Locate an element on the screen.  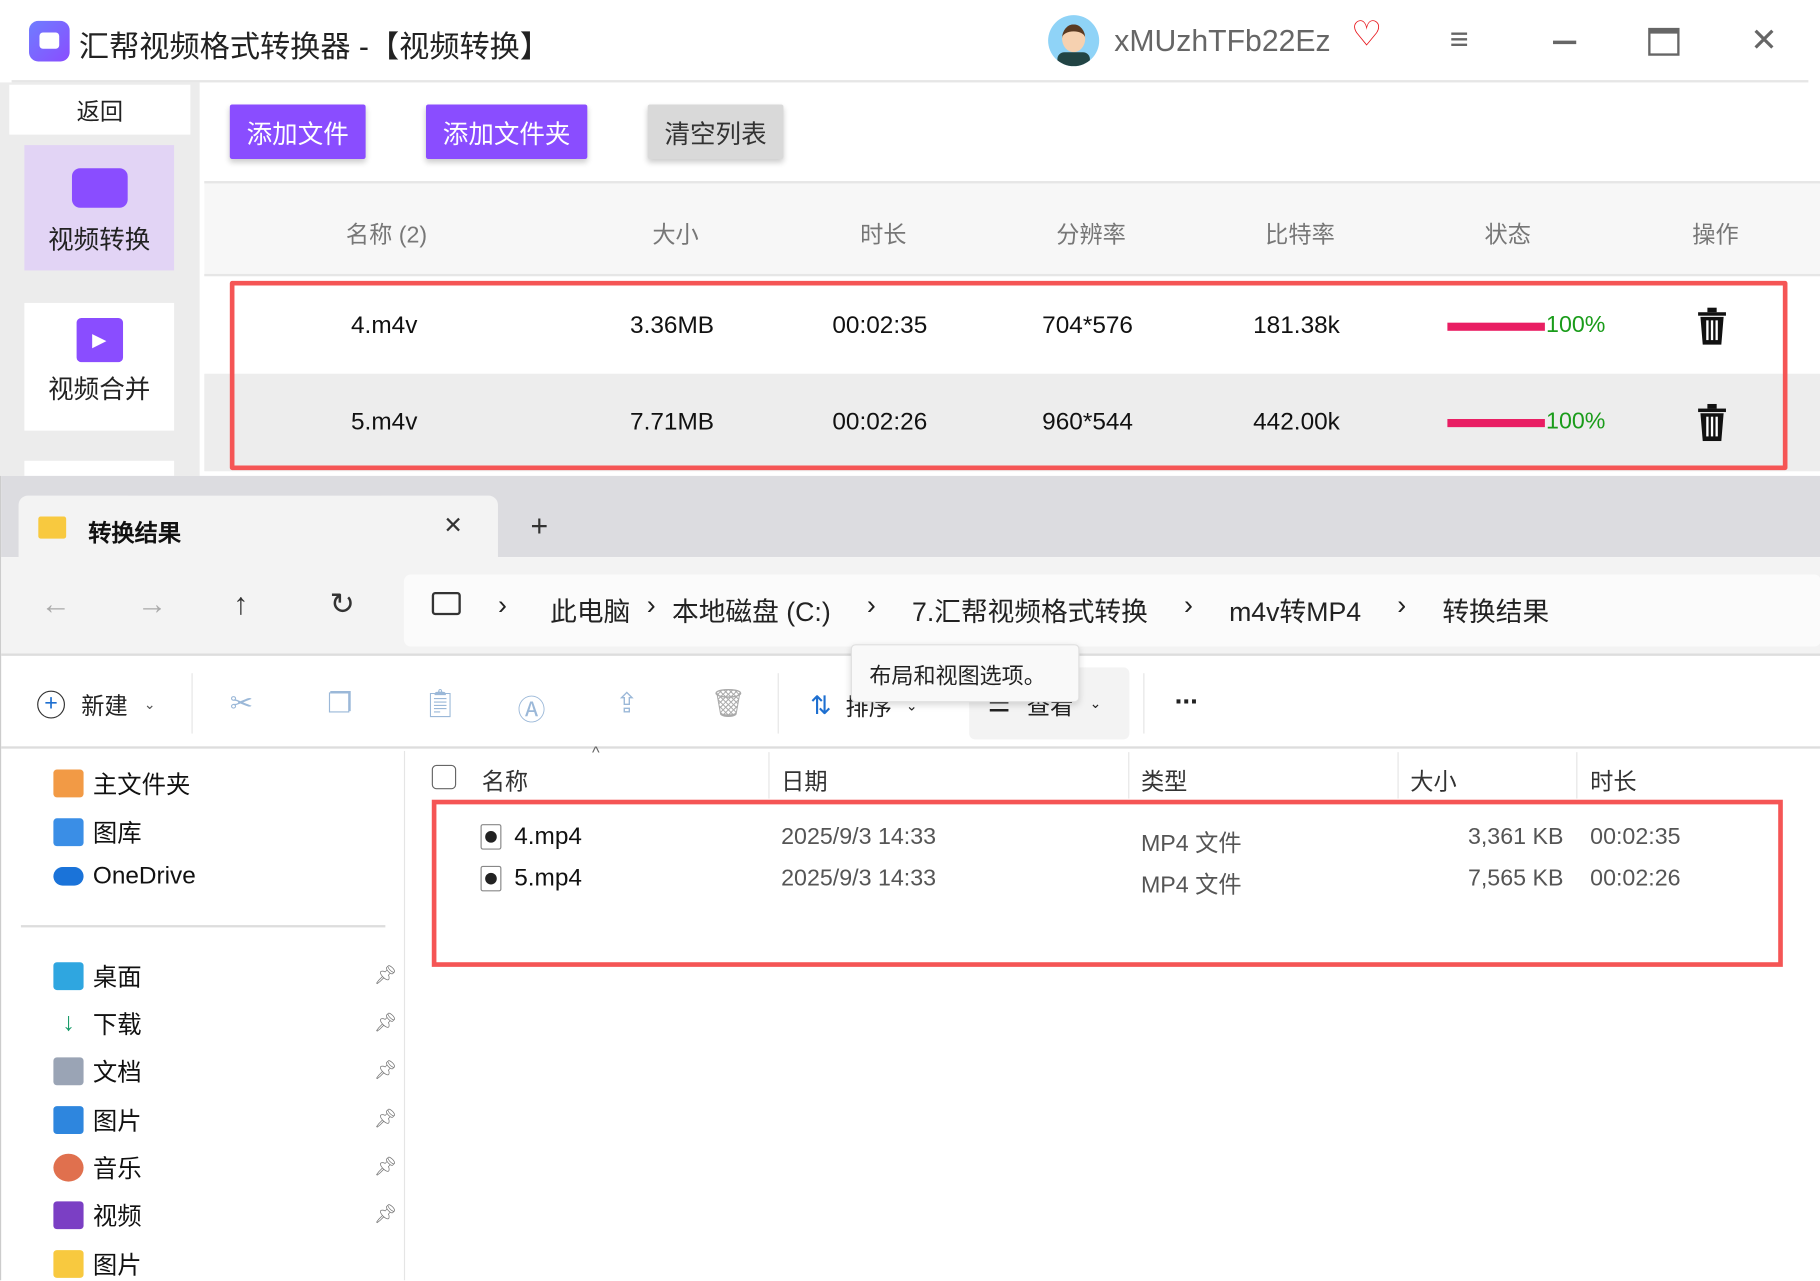
sort-icon: ⇅ is located at coordinates (821, 705).